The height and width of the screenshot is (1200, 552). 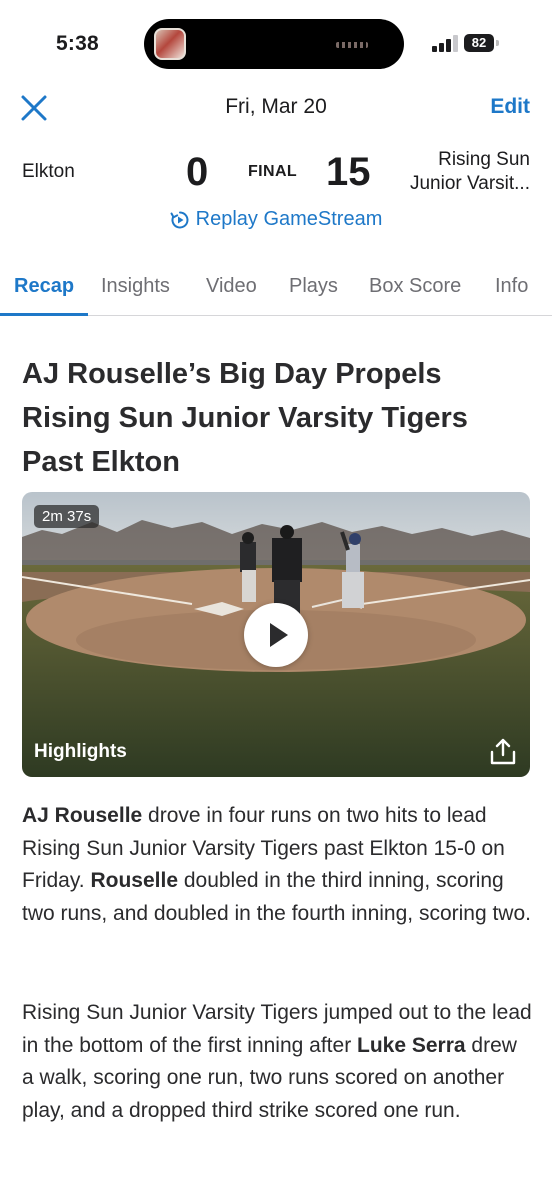 I want to click on away-score: 15, so click(x=348, y=172).